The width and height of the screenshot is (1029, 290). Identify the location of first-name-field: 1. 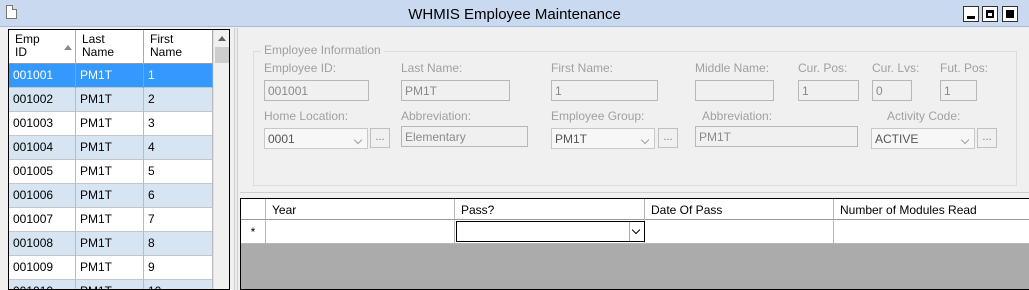
(604, 90).